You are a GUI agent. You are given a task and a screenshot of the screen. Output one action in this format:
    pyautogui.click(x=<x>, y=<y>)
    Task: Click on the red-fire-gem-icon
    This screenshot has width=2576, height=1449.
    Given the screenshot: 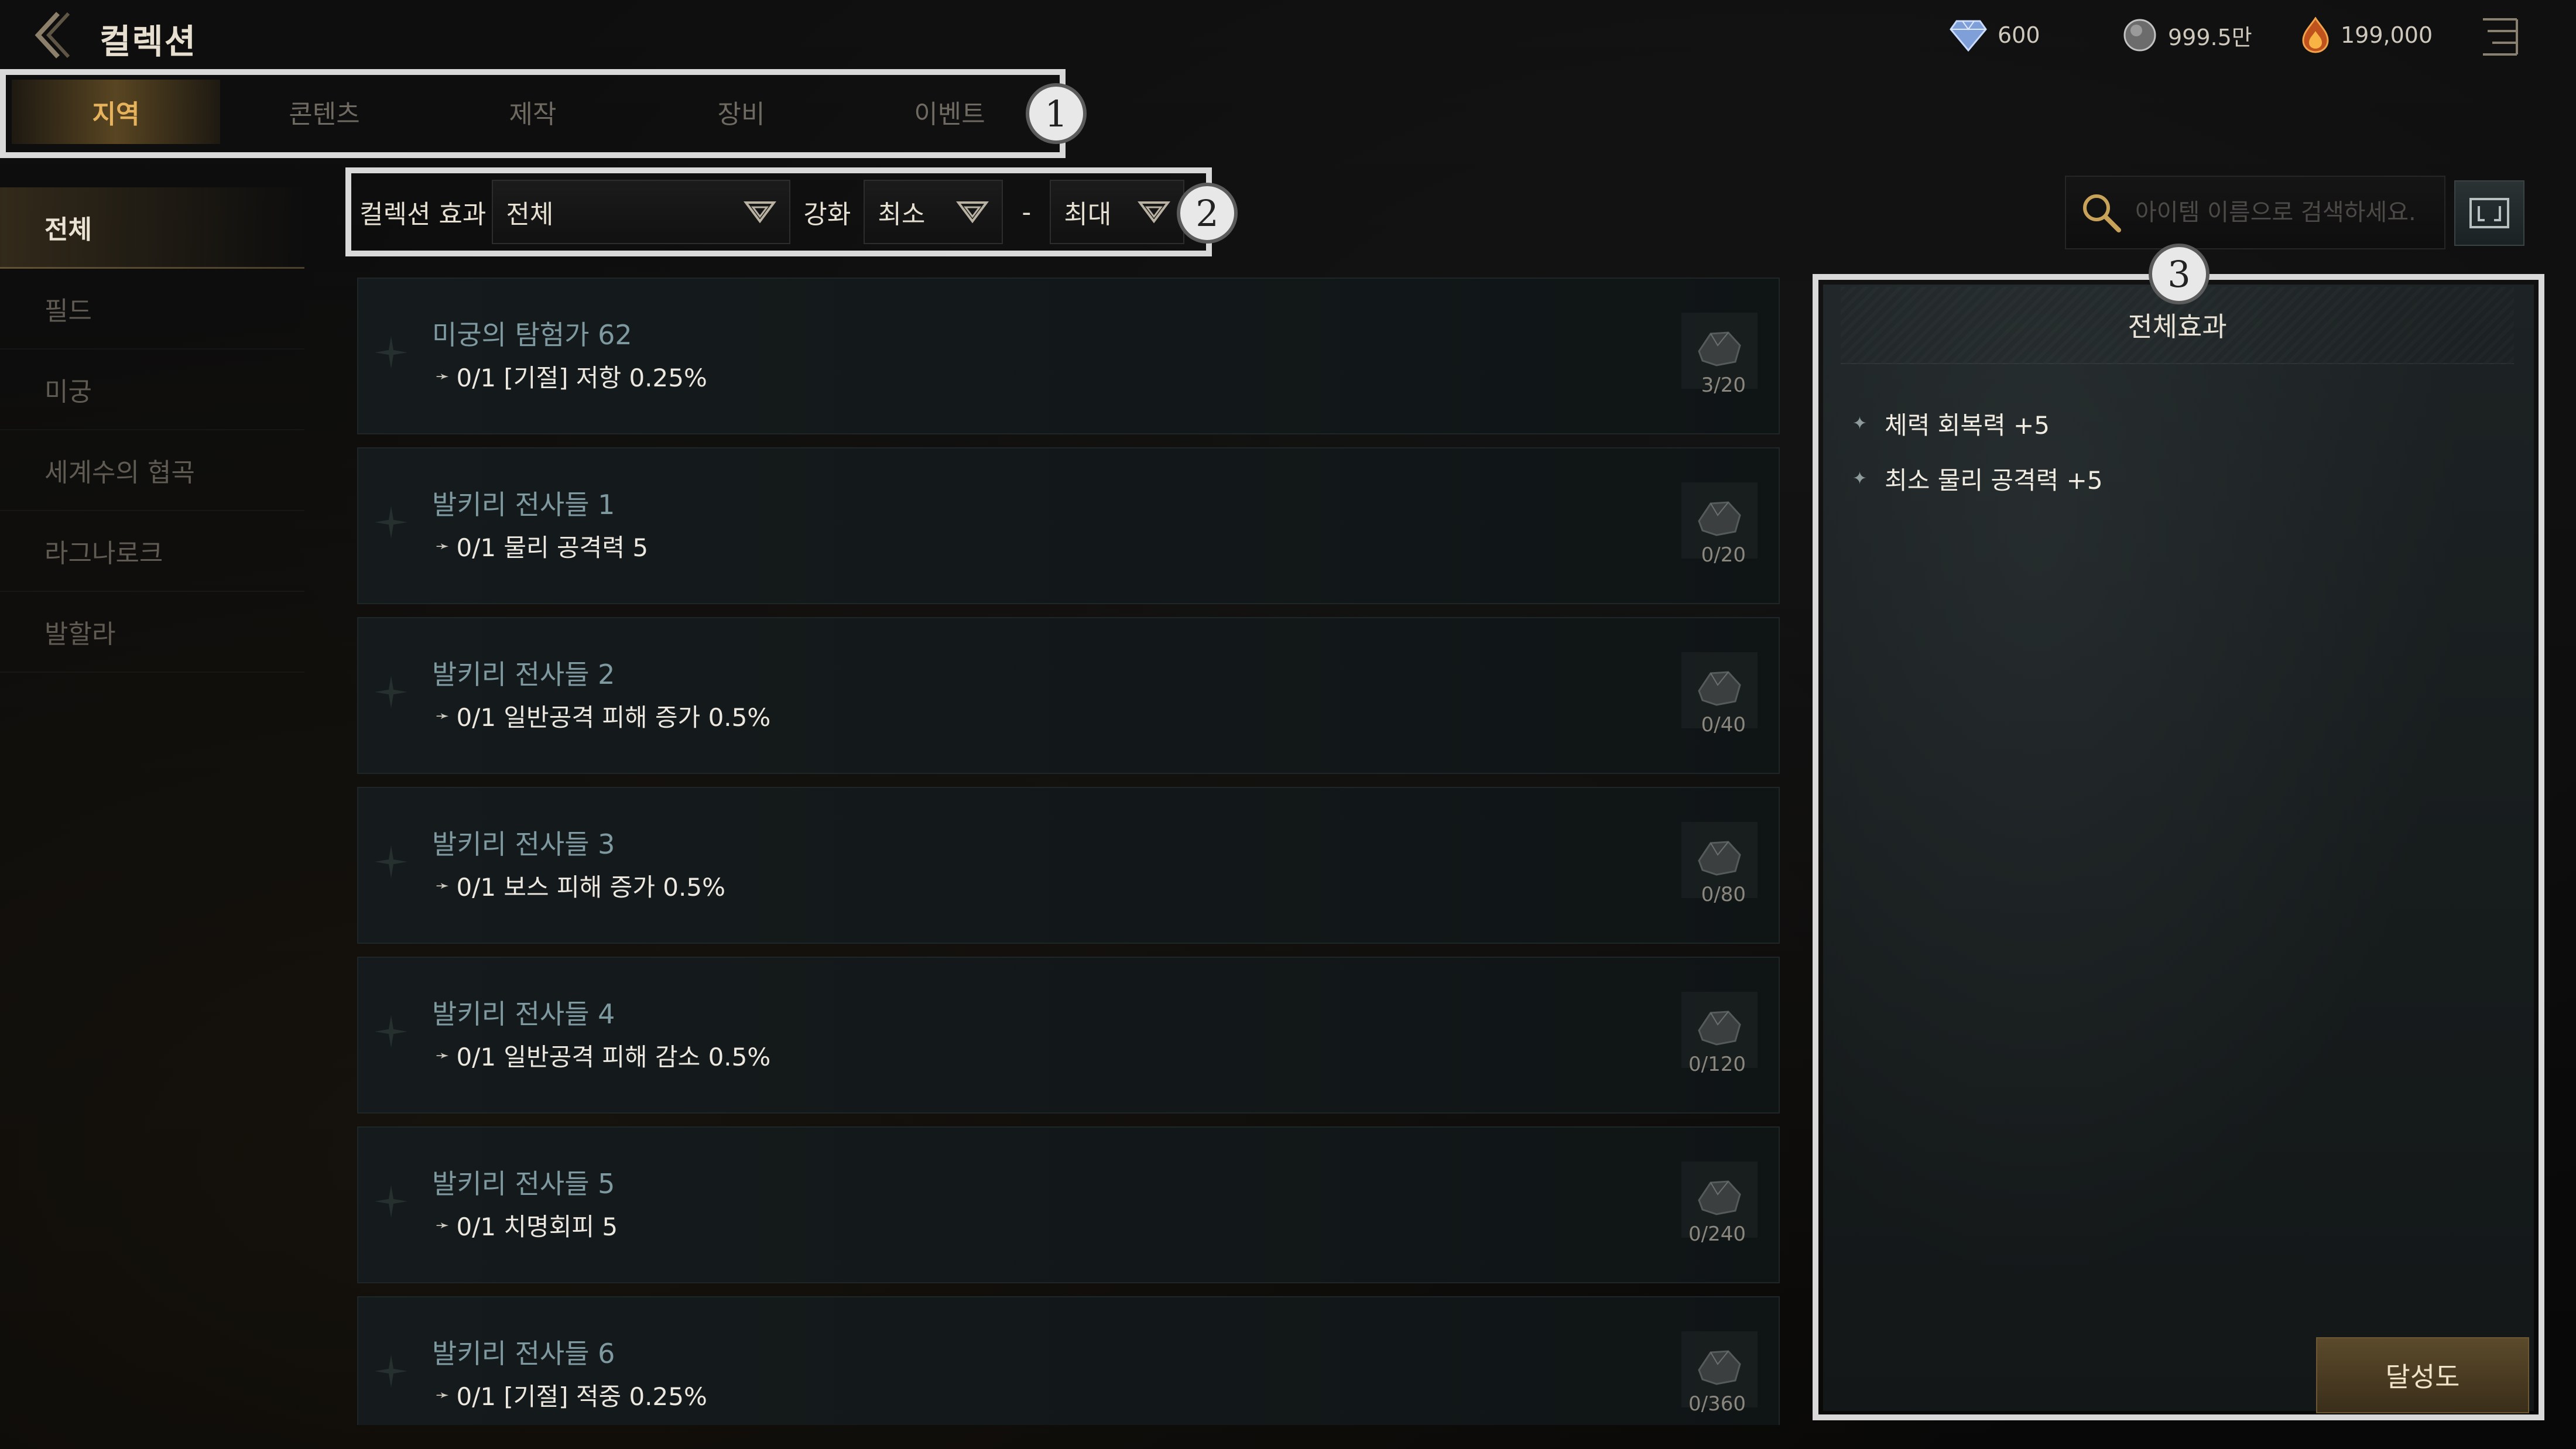 What is the action you would take?
    pyautogui.click(x=2315, y=35)
    